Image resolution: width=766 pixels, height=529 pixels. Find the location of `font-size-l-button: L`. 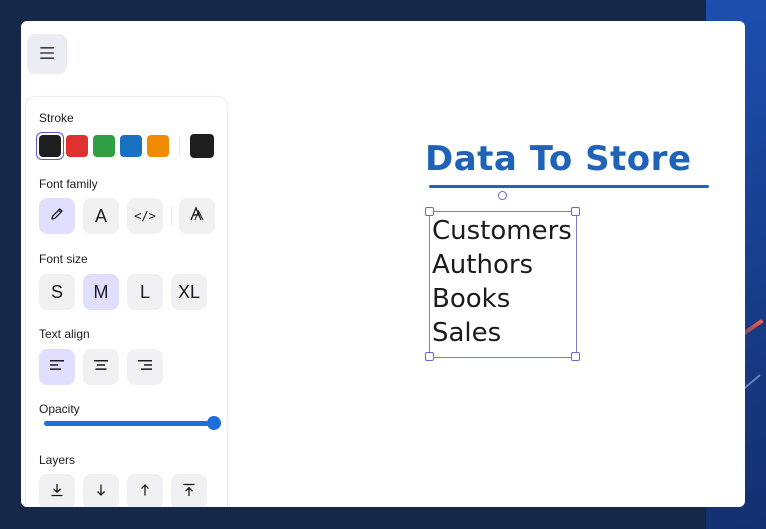

font-size-l-button: L is located at coordinates (145, 292).